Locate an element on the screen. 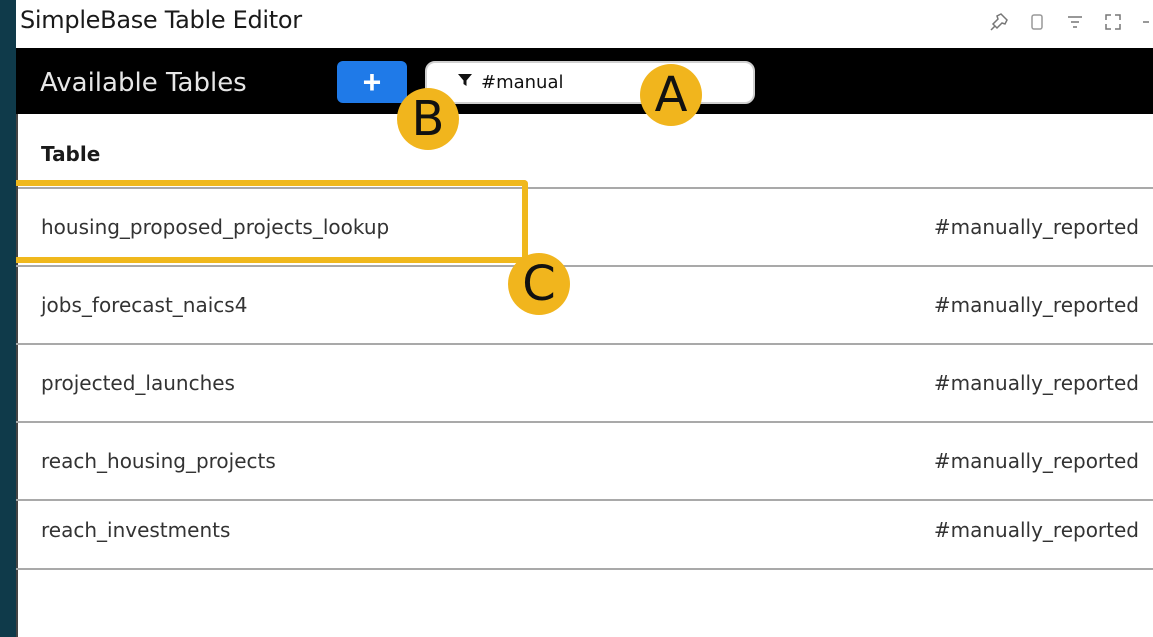 The height and width of the screenshot is (637, 1153). filter-lines-icon is located at coordinates (1075, 22).